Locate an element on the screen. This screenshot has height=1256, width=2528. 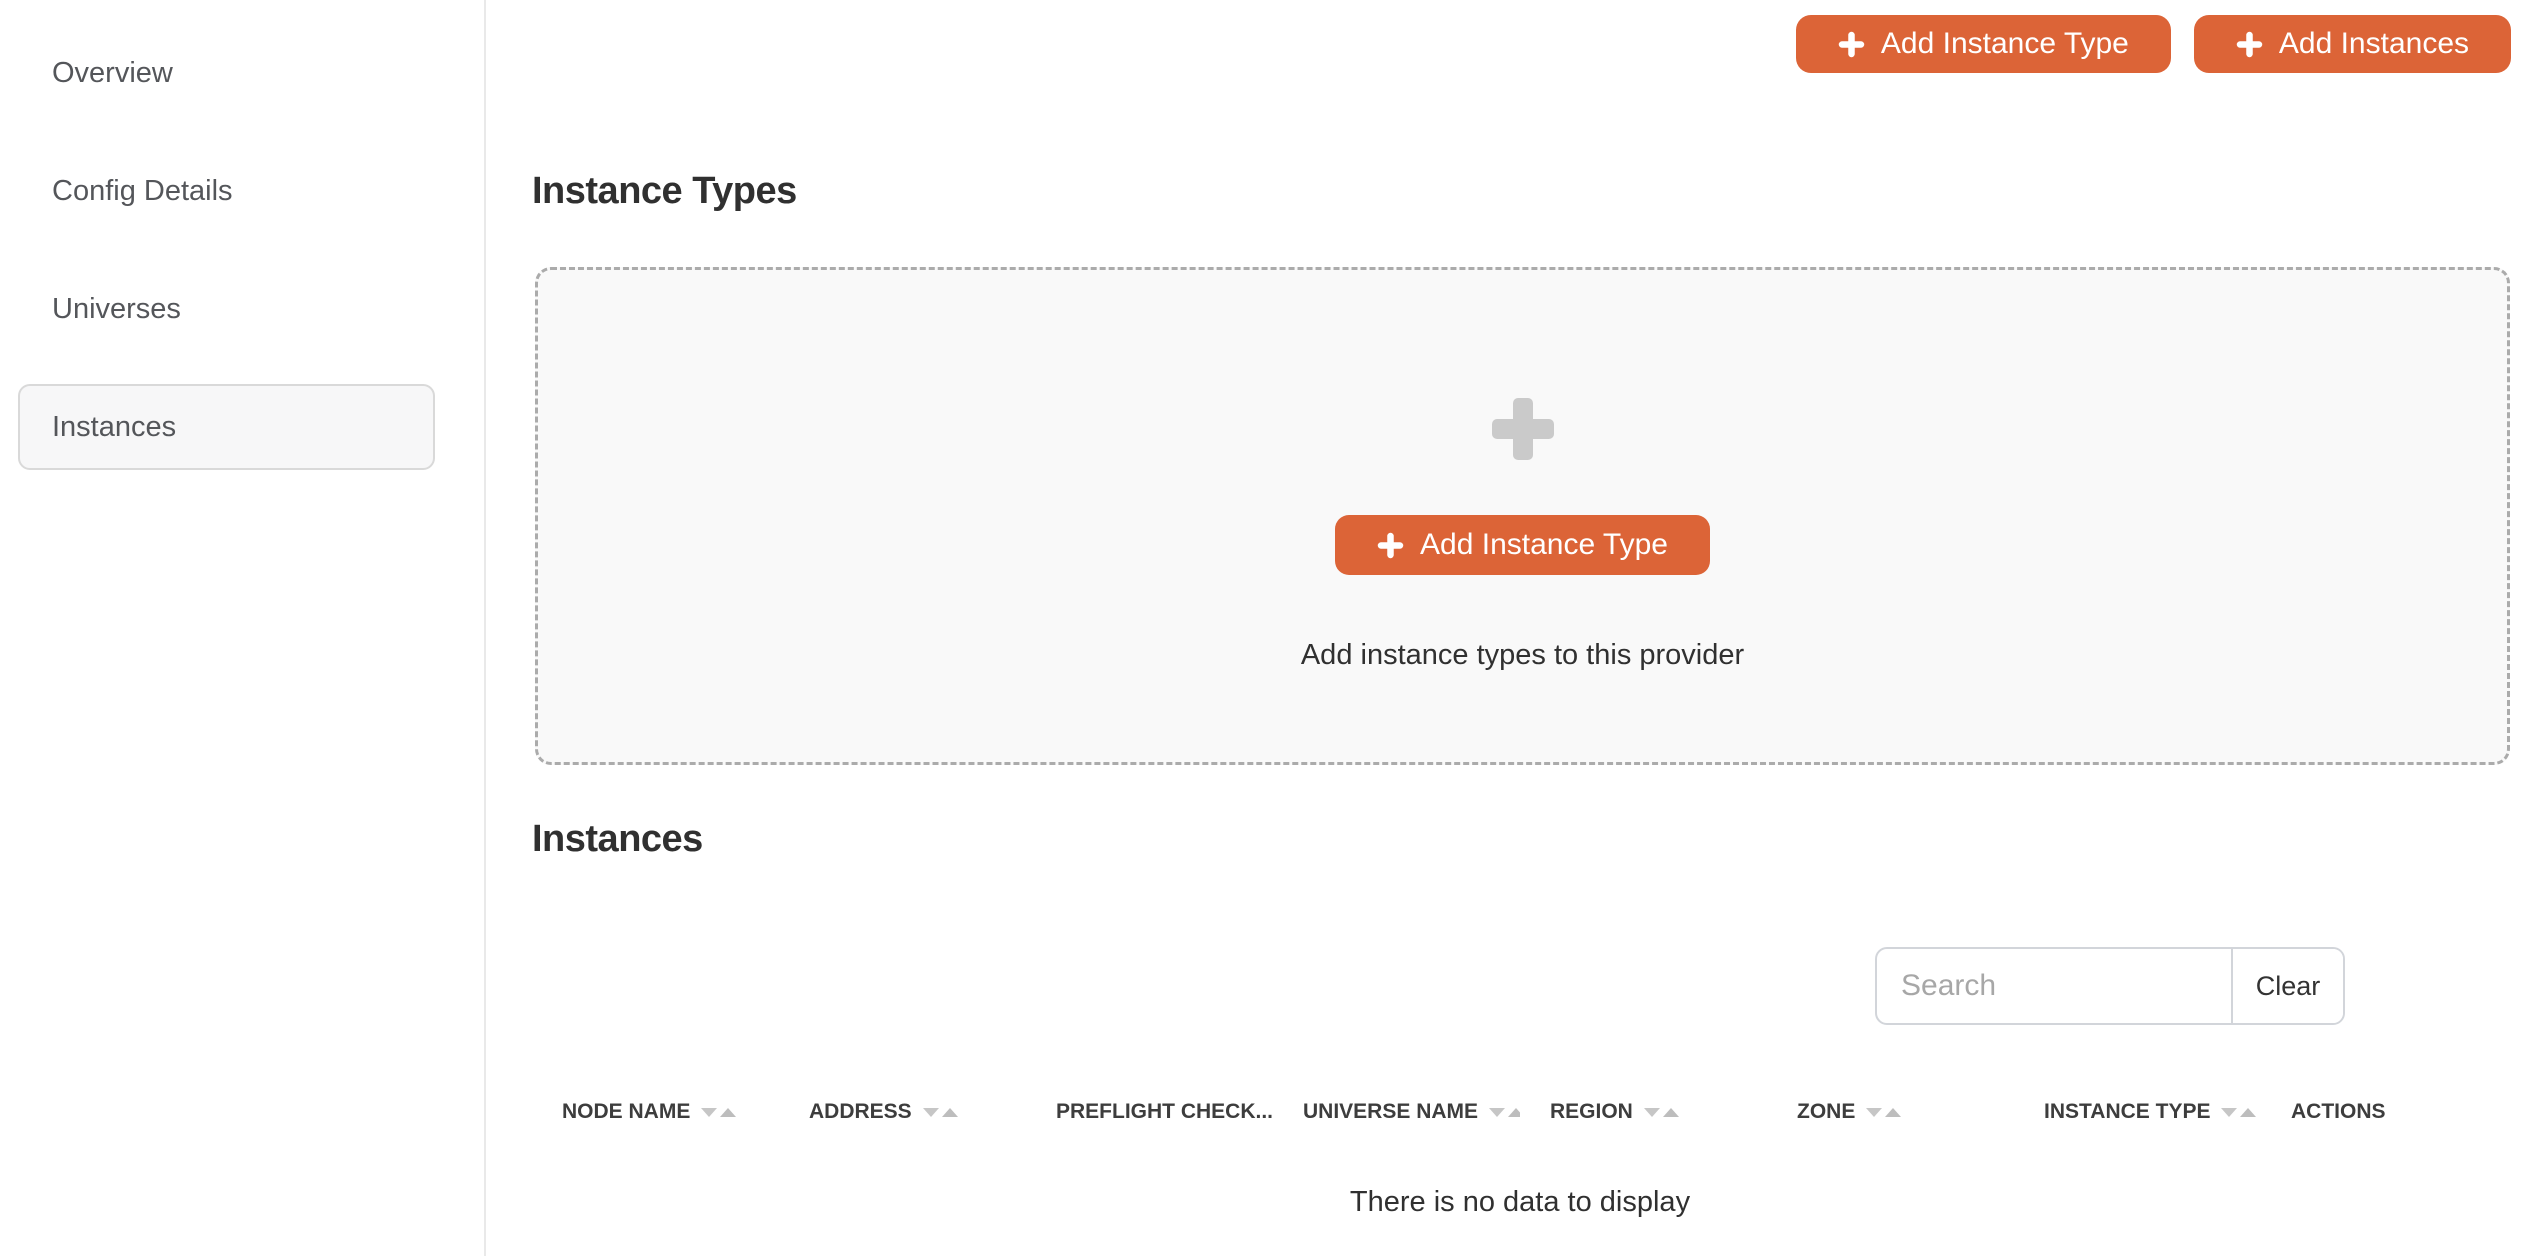
add-instances-button-label: Add Instances is located at coordinates (2373, 43).